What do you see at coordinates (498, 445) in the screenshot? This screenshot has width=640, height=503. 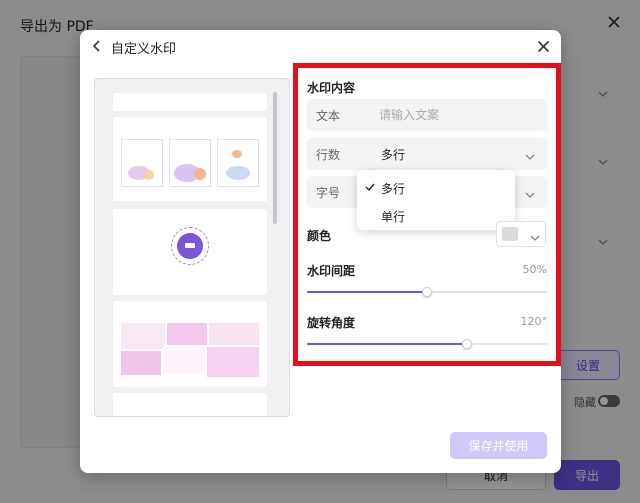 I see `save-and-use-button: 保存并使用` at bounding box center [498, 445].